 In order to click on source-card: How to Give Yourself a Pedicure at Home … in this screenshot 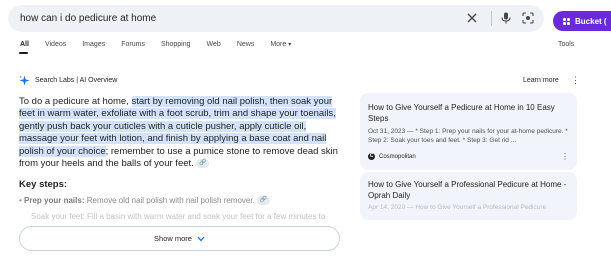, I will do `click(468, 131)`.